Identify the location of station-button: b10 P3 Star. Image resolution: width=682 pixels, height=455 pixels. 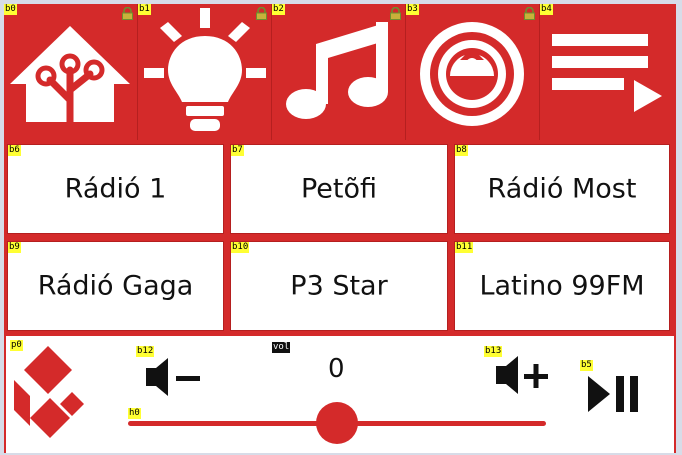
(339, 286).